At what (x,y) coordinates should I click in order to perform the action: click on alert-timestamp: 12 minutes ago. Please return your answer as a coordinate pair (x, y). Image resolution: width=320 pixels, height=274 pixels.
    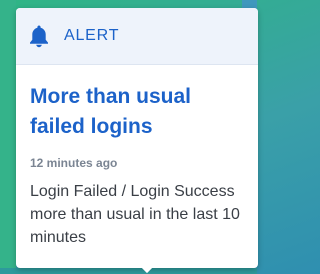
    Looking at the image, I should click on (74, 163).